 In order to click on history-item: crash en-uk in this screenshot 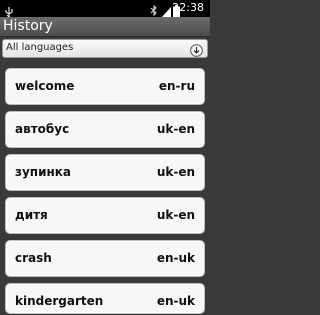, I will do `click(105, 258)`.